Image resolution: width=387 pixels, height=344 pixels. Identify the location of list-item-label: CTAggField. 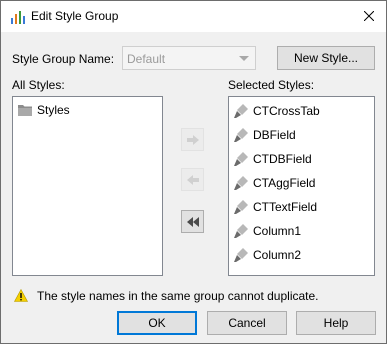
(284, 183).